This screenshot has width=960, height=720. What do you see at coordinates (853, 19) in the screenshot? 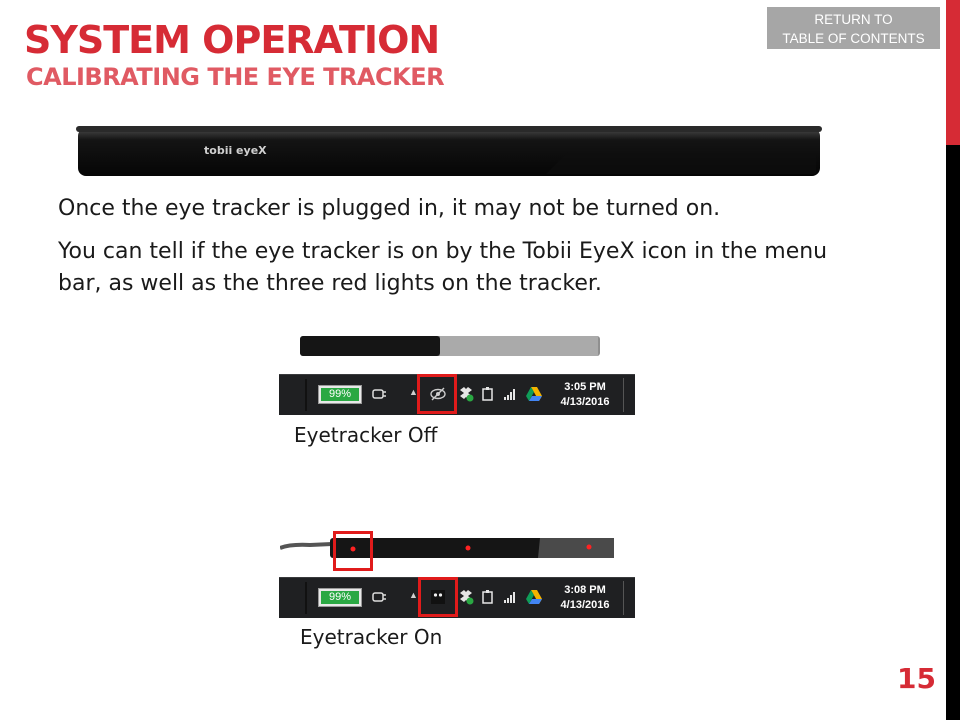
I see `return-to-toc-line1: RETURN TO` at bounding box center [853, 19].